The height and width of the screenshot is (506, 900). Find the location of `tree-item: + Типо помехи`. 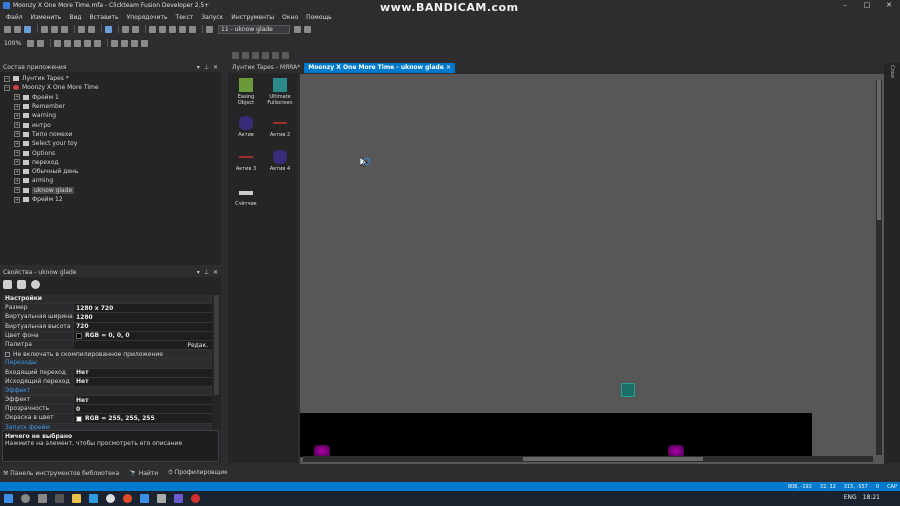

tree-item: + Типо помехи is located at coordinates (110, 134).